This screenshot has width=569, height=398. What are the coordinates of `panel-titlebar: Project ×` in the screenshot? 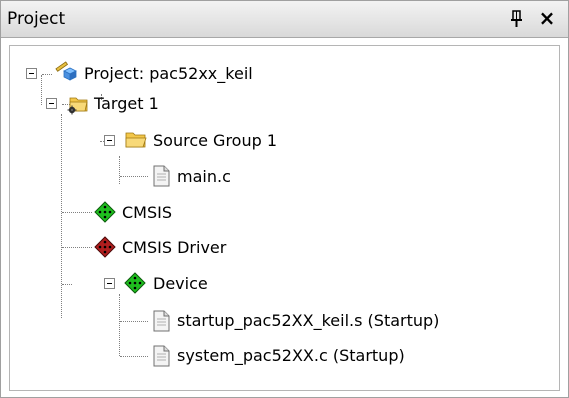 It's located at (284, 19).